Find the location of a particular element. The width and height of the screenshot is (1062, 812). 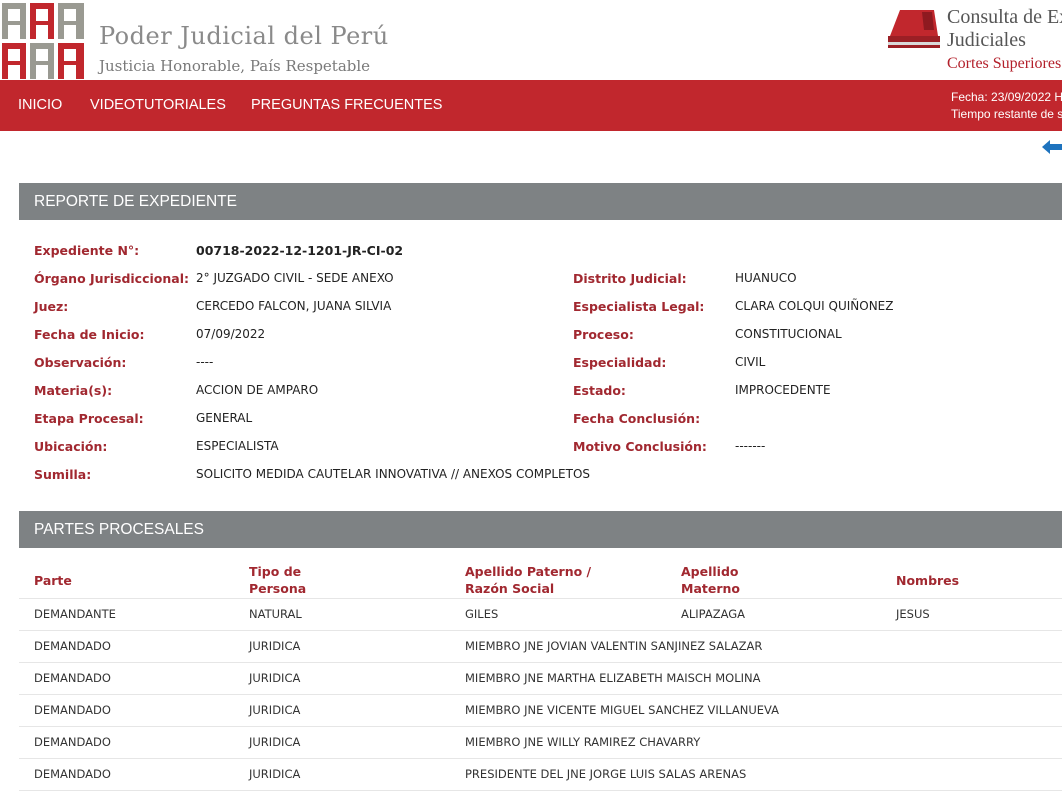

field-label: Motivo Conclusión: is located at coordinates (640, 446).